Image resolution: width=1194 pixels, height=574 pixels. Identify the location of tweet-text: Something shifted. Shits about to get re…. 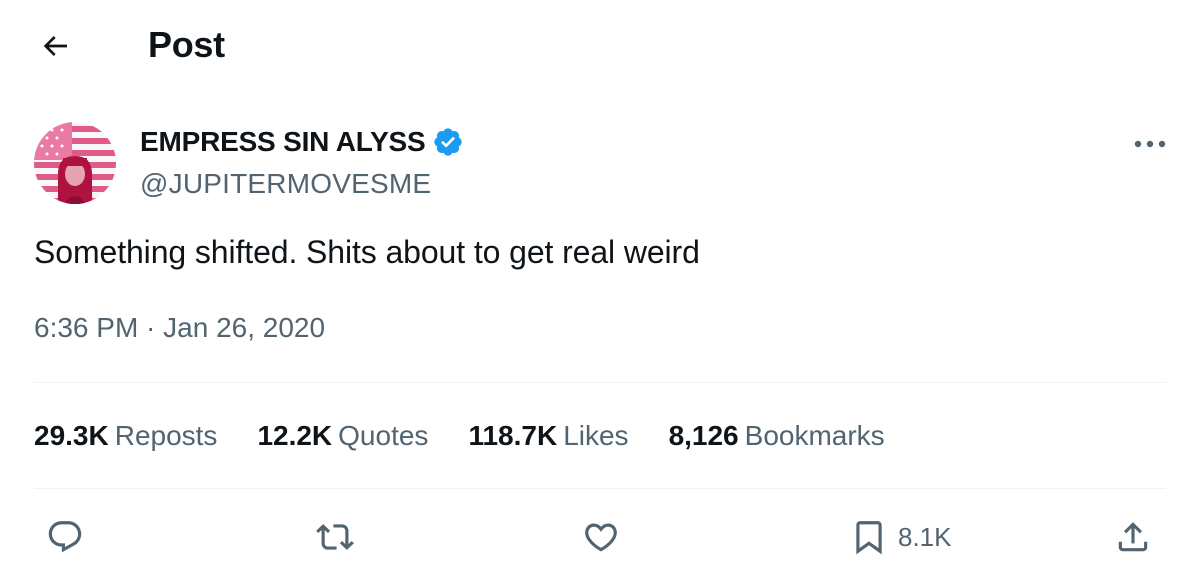
(367, 252).